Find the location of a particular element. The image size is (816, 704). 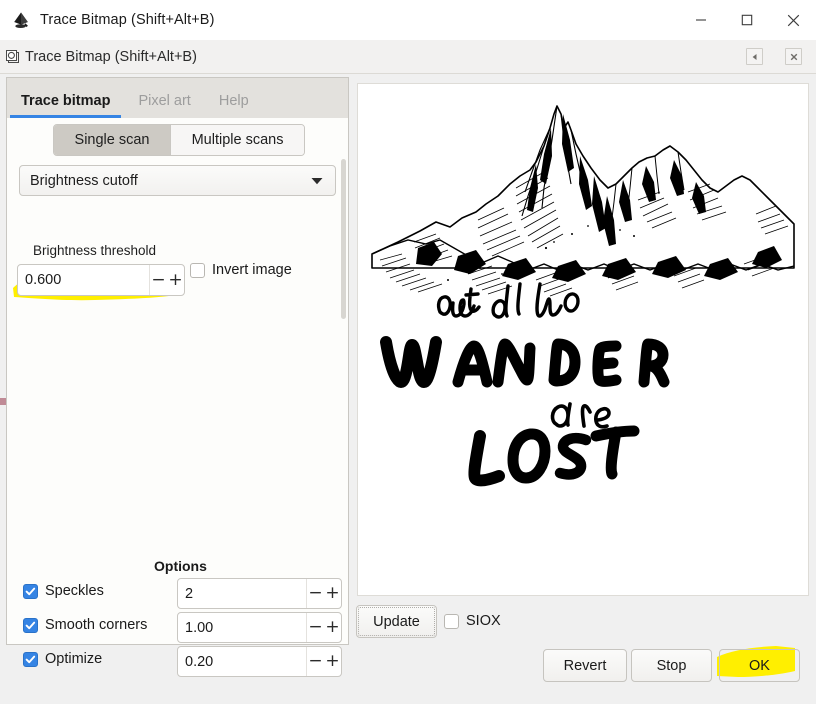

window-titlebar: Trace Bitmap (Shift+Alt+B) is located at coordinates (408, 20).